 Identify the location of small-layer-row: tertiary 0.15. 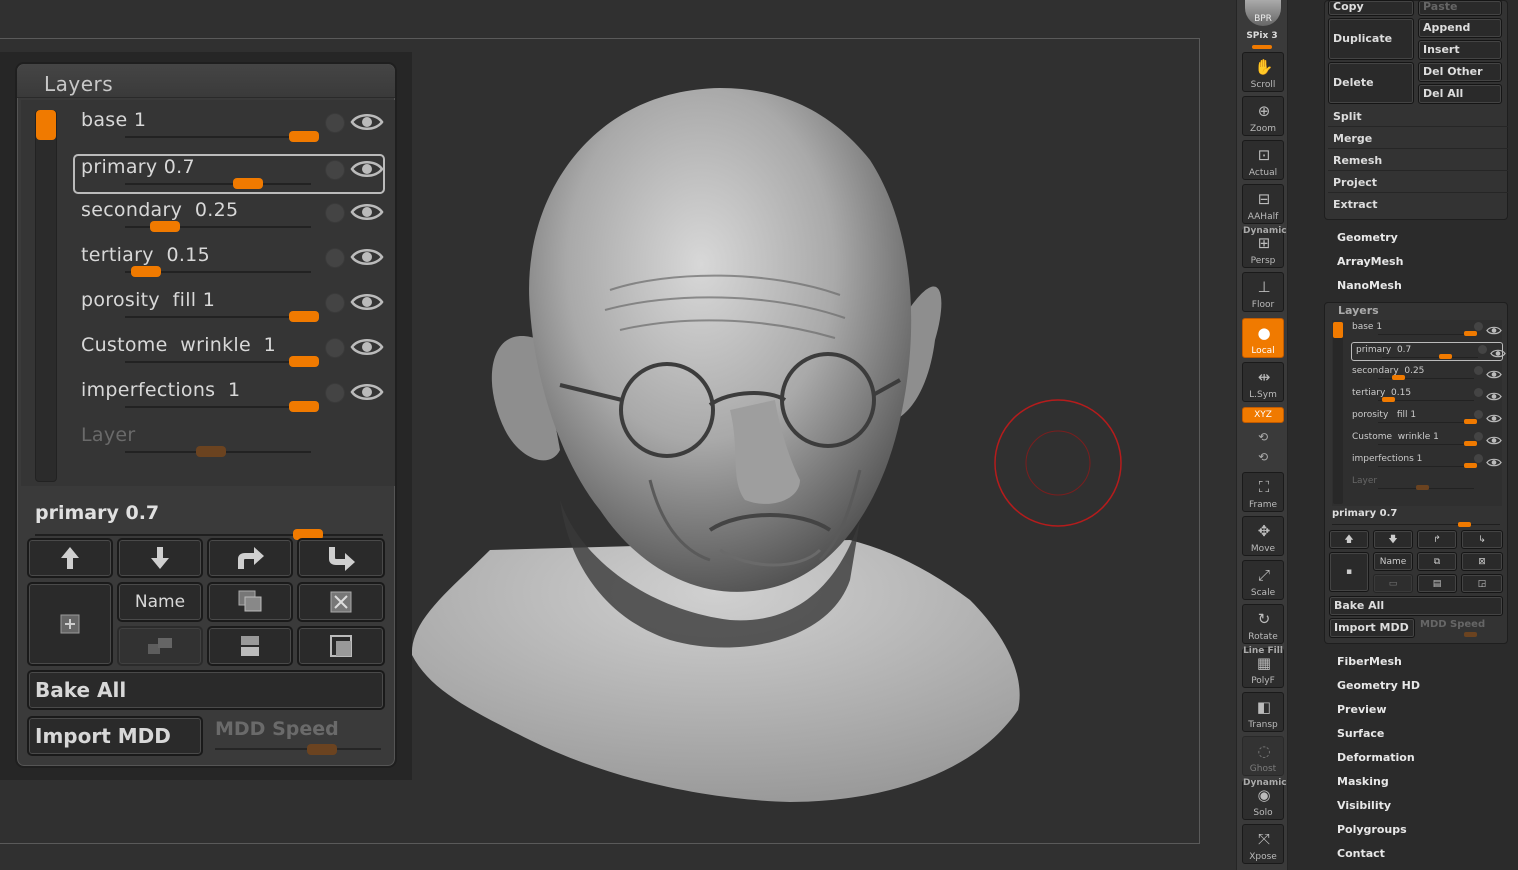
(1426, 397).